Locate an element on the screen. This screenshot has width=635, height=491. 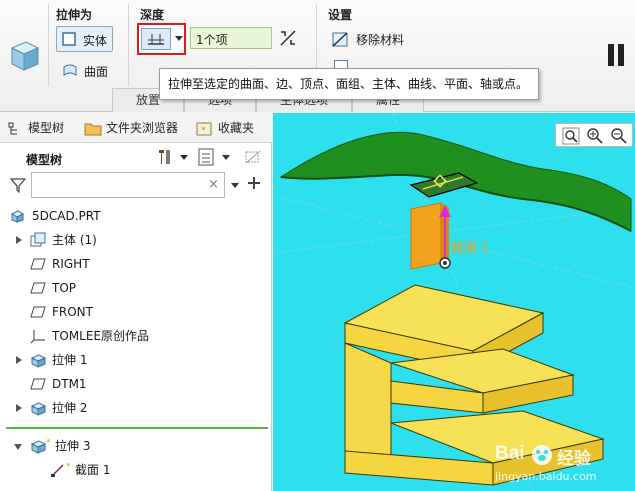
remove-material-button: 移除材料 is located at coordinates (370, 39).